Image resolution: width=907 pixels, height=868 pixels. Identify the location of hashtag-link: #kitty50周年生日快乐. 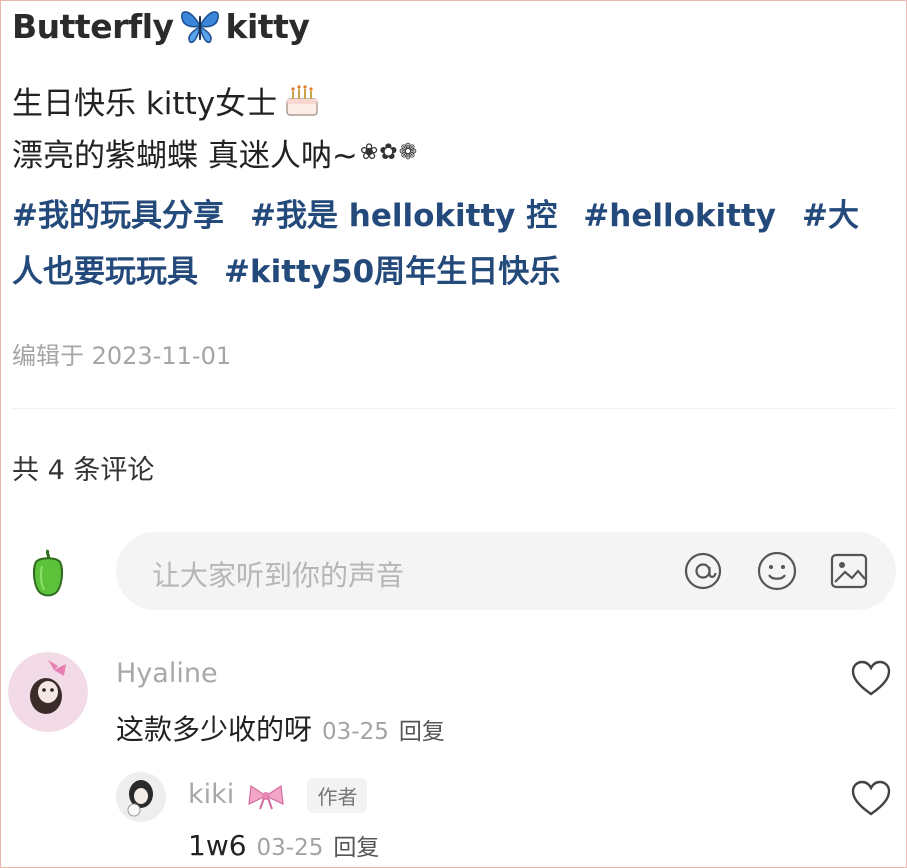
(392, 272).